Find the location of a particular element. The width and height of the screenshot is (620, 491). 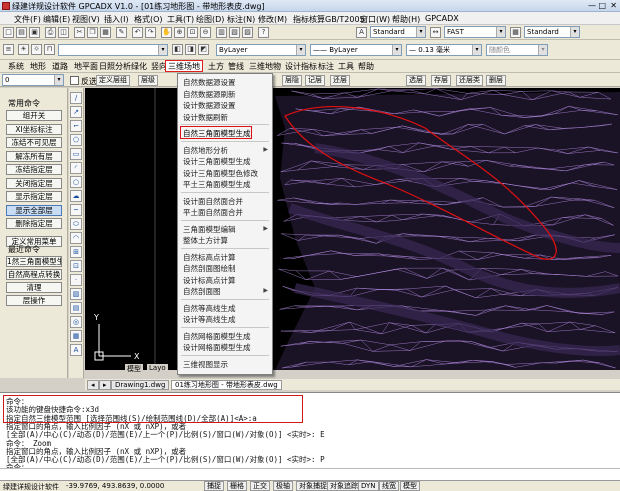

status-toggle-2: 正交 is located at coordinates (260, 486).